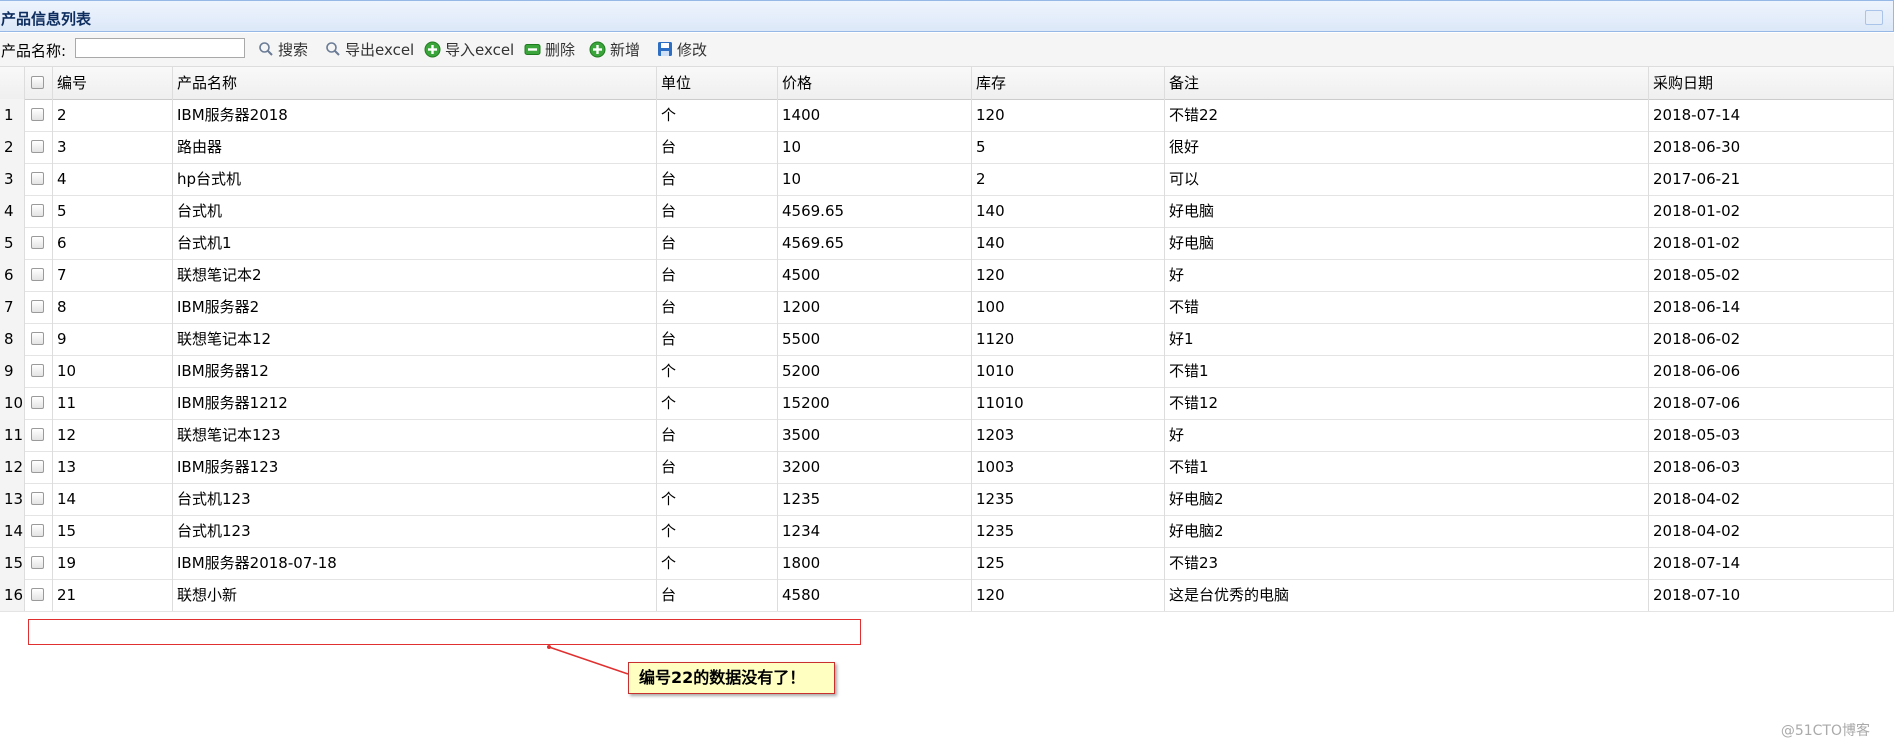  What do you see at coordinates (67, 467) in the screenshot?
I see `cell-id: 13` at bounding box center [67, 467].